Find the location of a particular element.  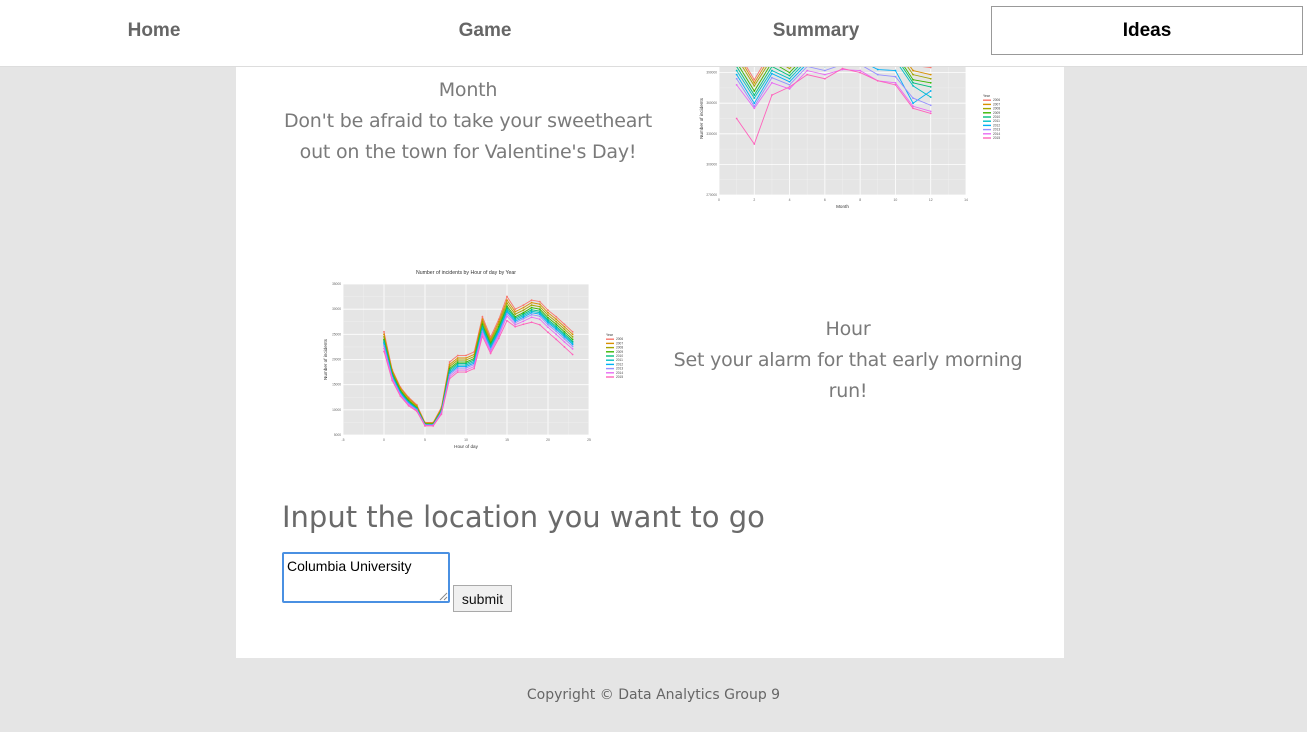

x-tick-label: 8 is located at coordinates (860, 200).